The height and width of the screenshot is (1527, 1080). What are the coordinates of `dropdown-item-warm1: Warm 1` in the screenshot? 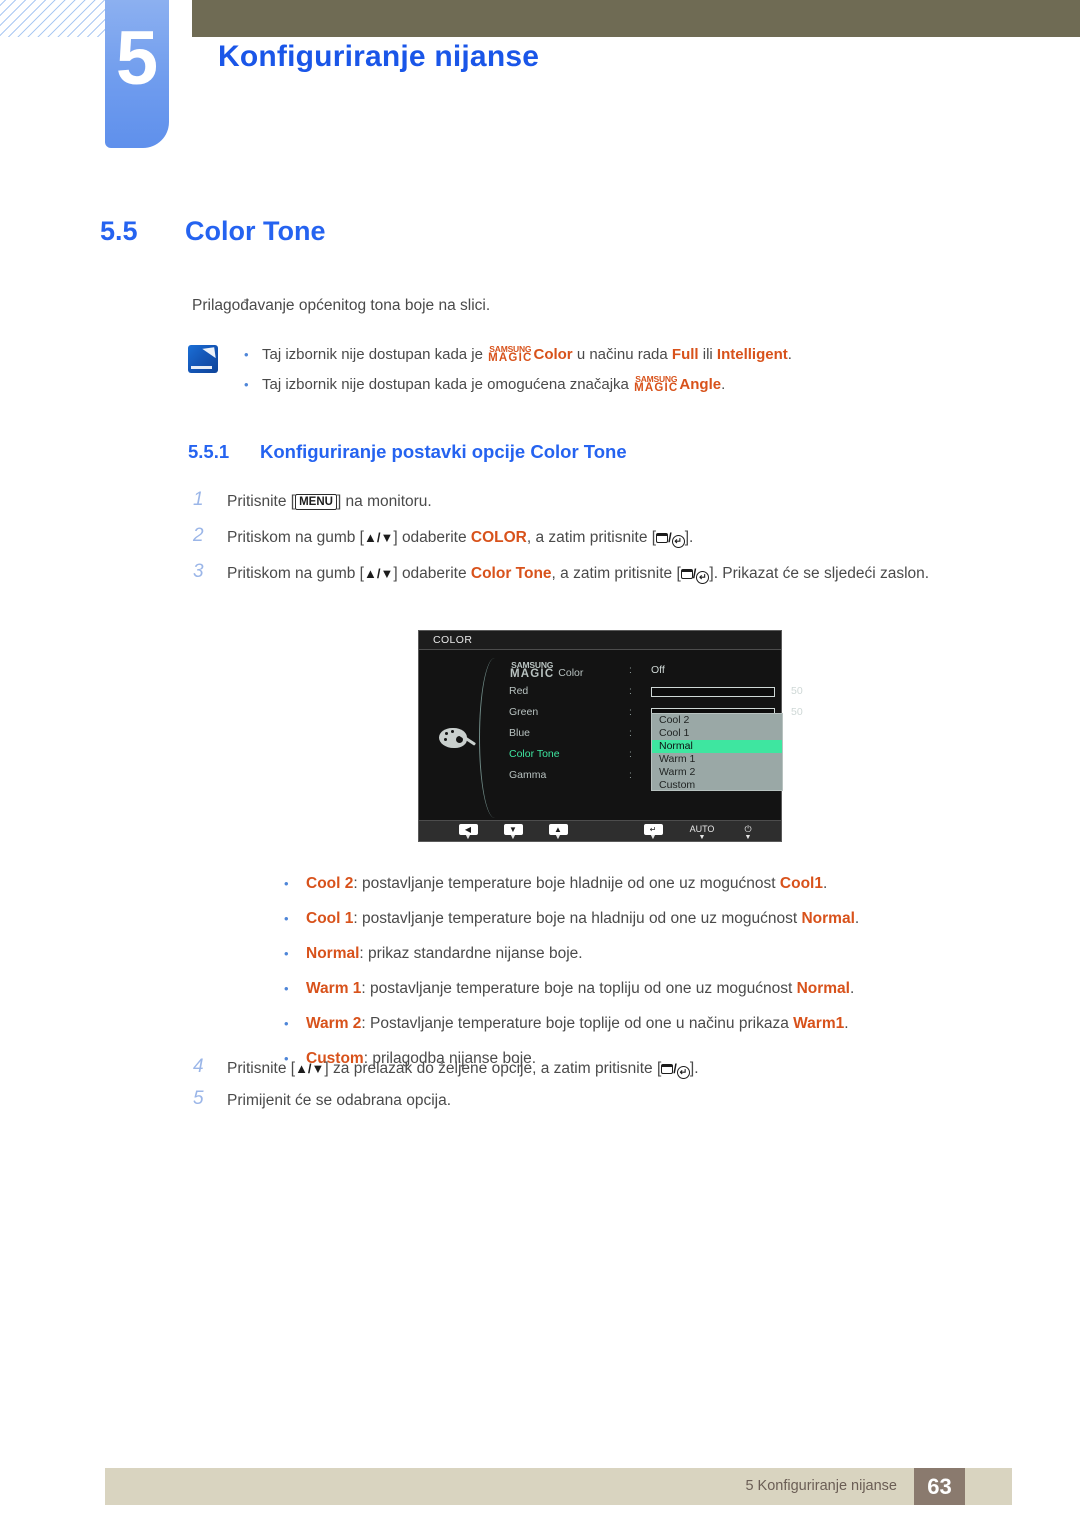 It's located at (717, 759).